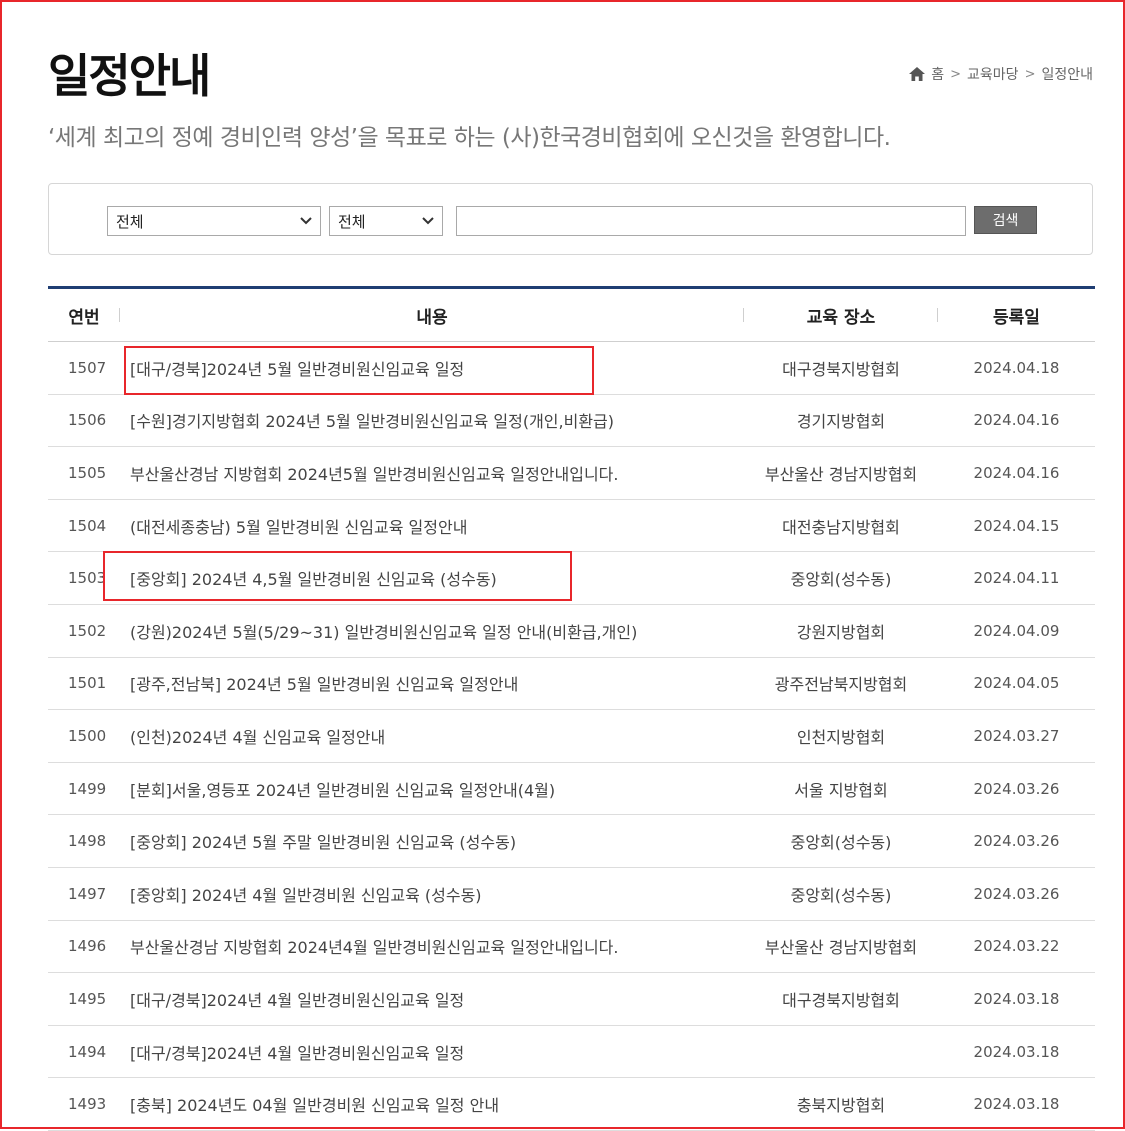 This screenshot has height=1131, width=1125. Describe the element at coordinates (432, 946) in the screenshot. I see `row-title-link: 부산울산경남 지방협회 2024년4월 일반경비원신임교육 일정안내입니다.` at that location.